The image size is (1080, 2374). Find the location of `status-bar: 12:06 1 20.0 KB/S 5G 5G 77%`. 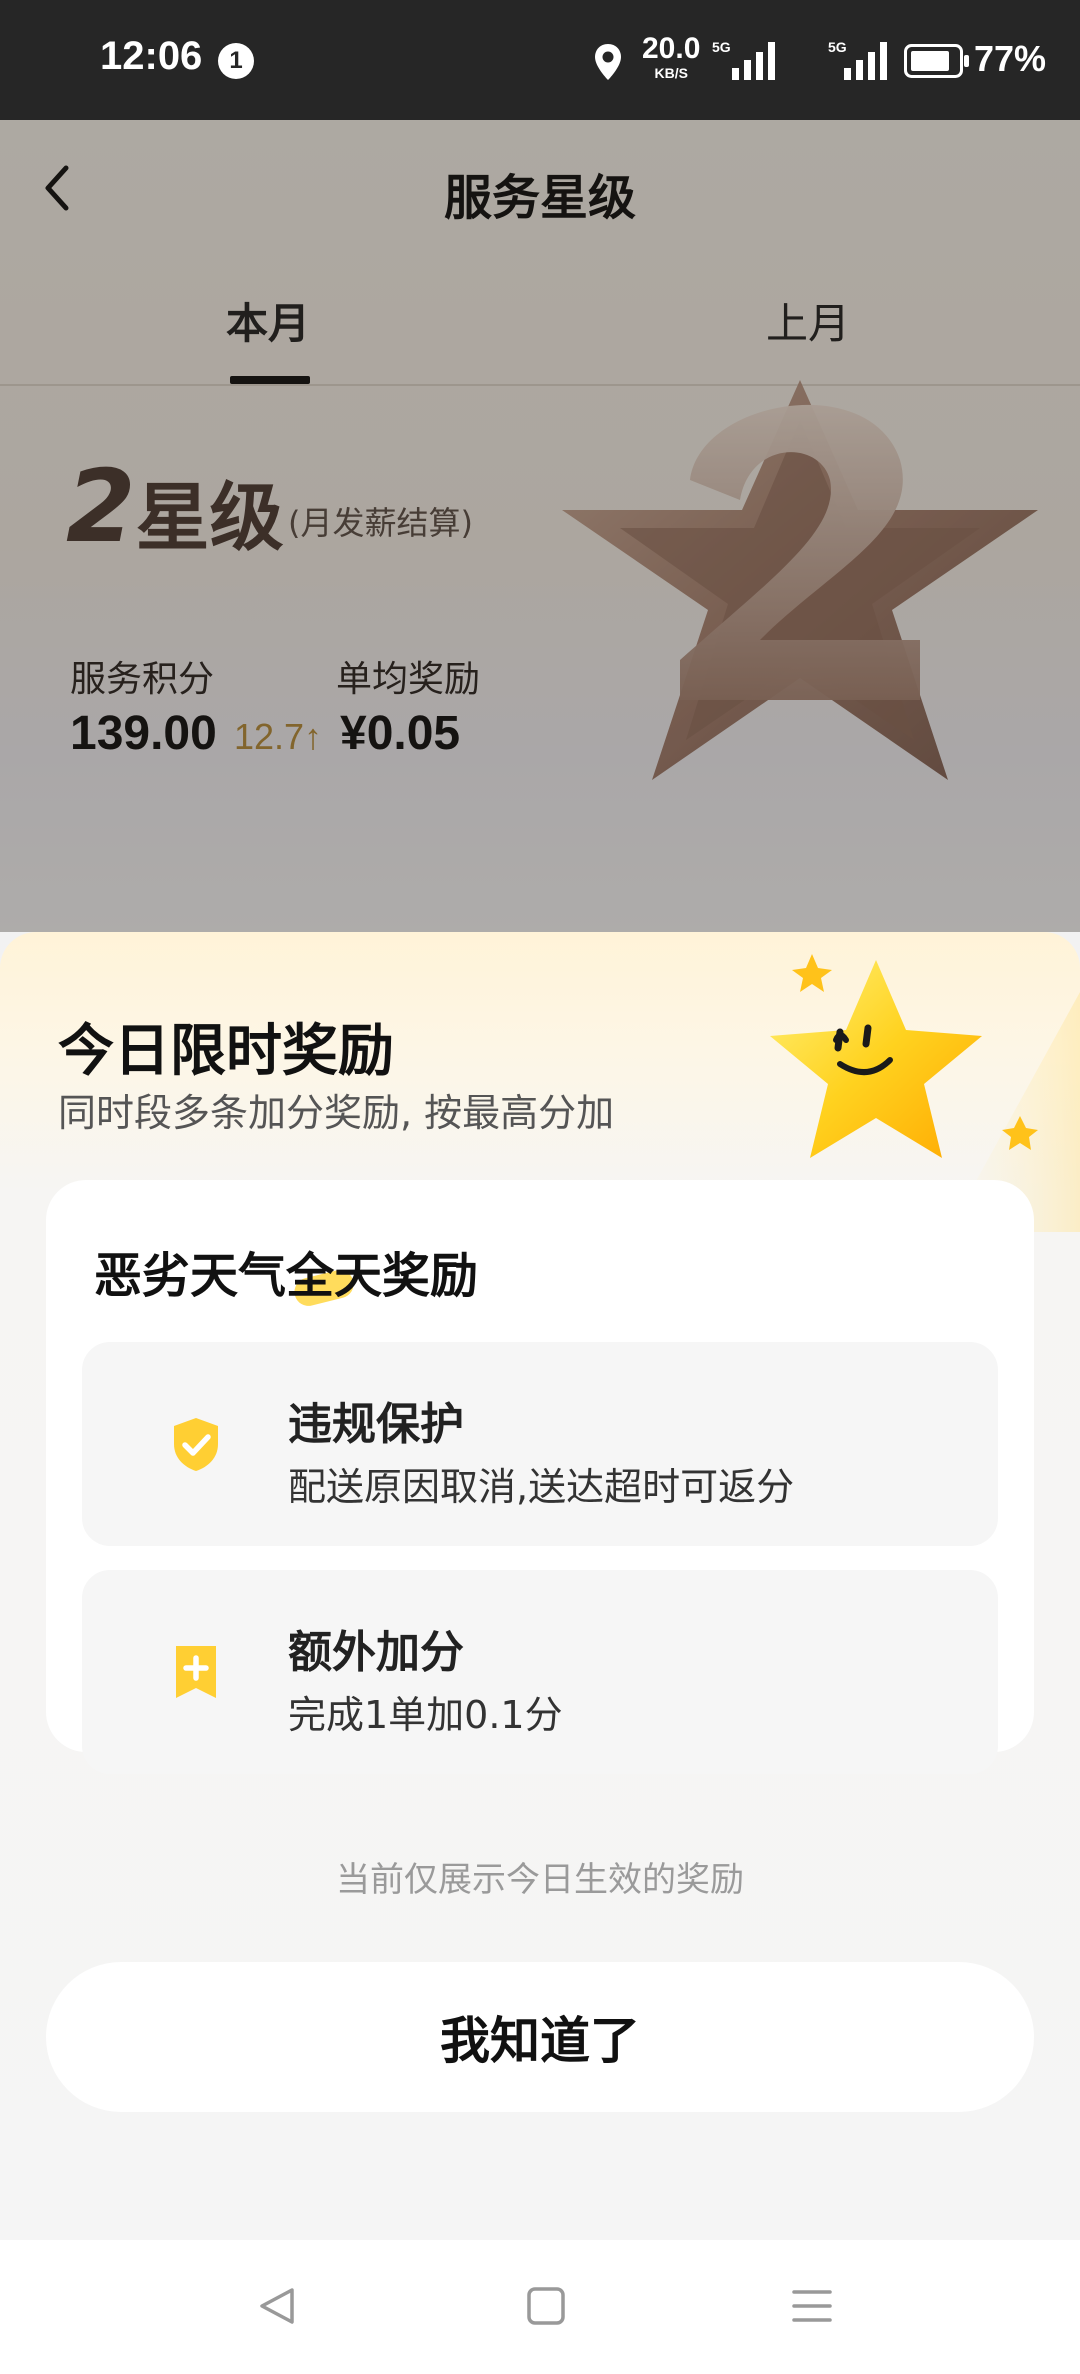

status-bar: 12:06 1 20.0 KB/S 5G 5G 77% is located at coordinates (540, 60).